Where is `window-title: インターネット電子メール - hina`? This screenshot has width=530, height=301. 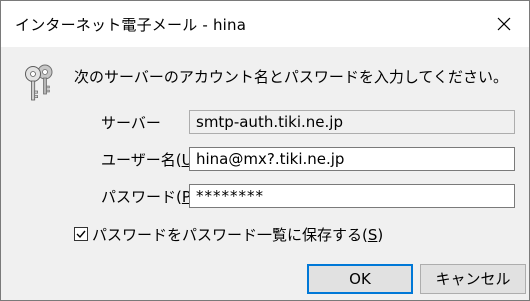
window-title: インターネット電子メール - hina is located at coordinates (131, 25).